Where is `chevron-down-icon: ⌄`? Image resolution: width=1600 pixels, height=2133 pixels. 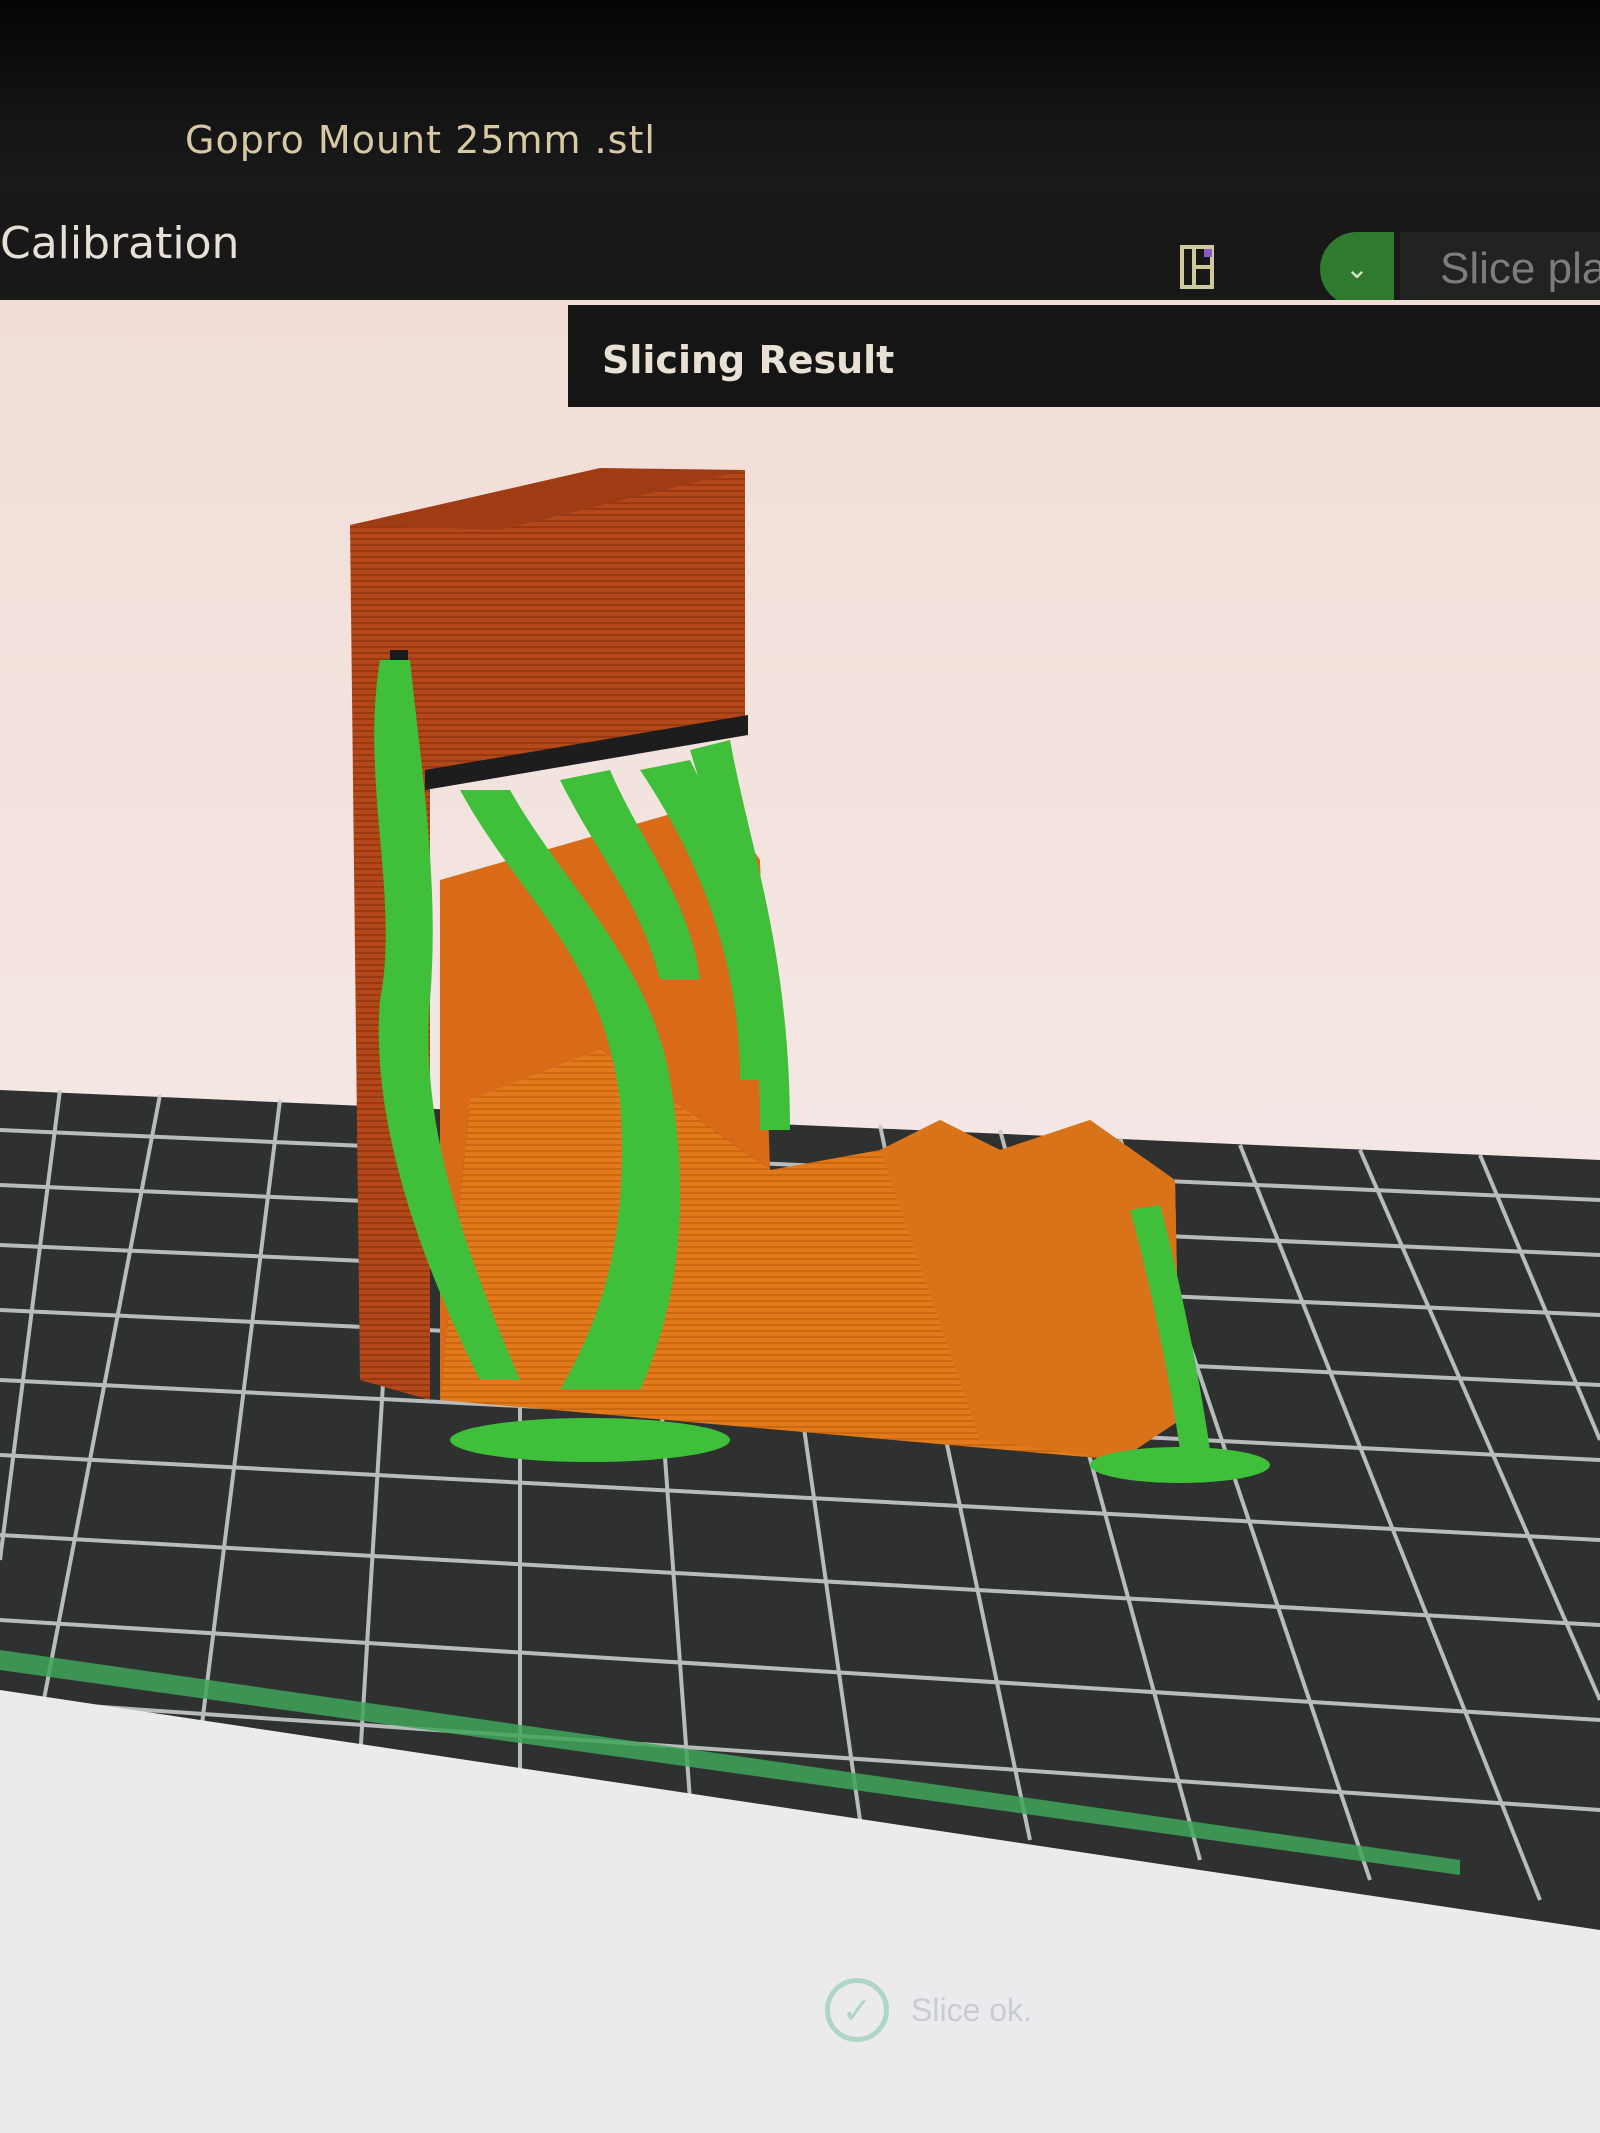
chevron-down-icon: ⌄ is located at coordinates (1357, 269).